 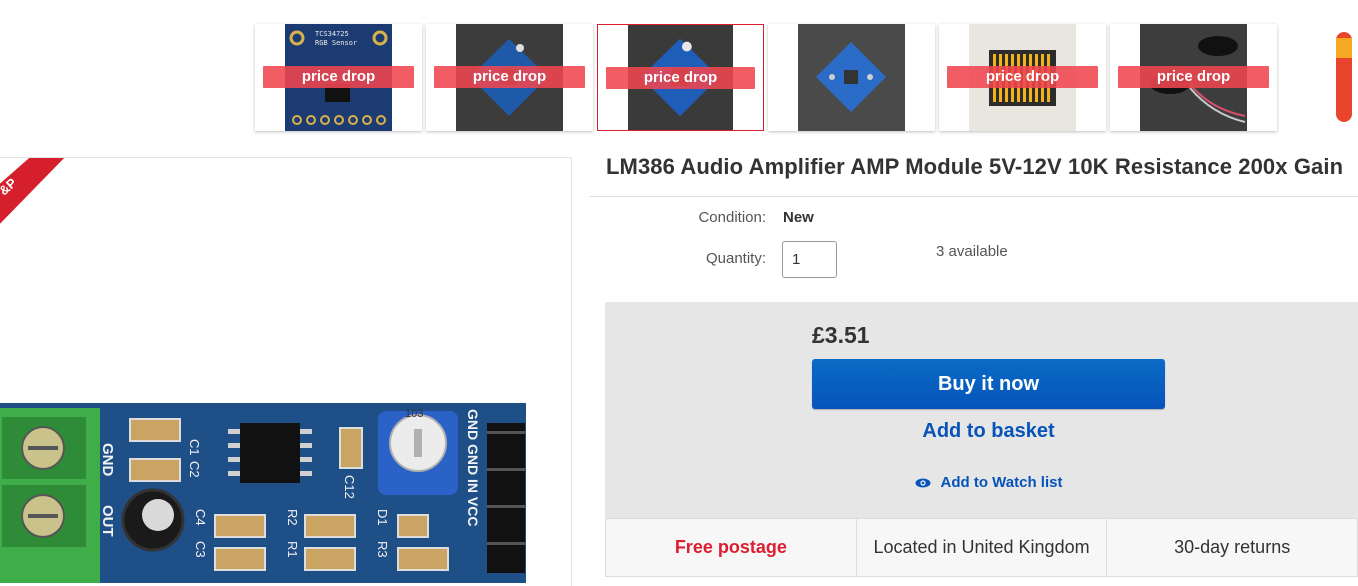 What do you see at coordinates (414, 414) in the screenshot?
I see `pot-code: 103` at bounding box center [414, 414].